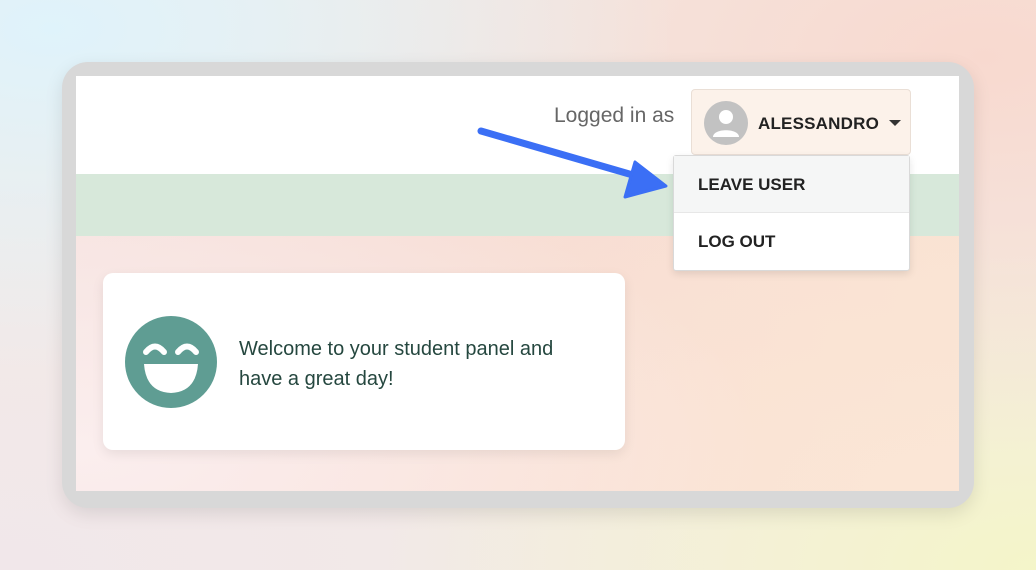  I want to click on user-name: ALESSANDRO, so click(819, 123).